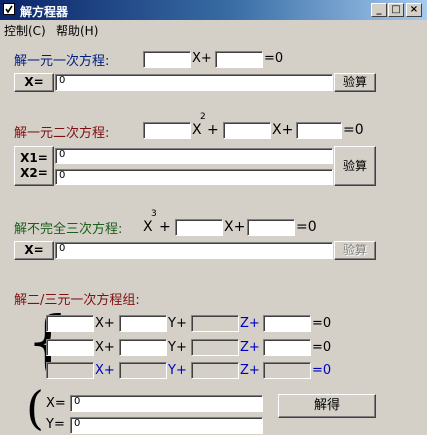 Image resolution: width=427 pixels, height=435 pixels. I want to click on window-title: 解方程器, so click(44, 12).